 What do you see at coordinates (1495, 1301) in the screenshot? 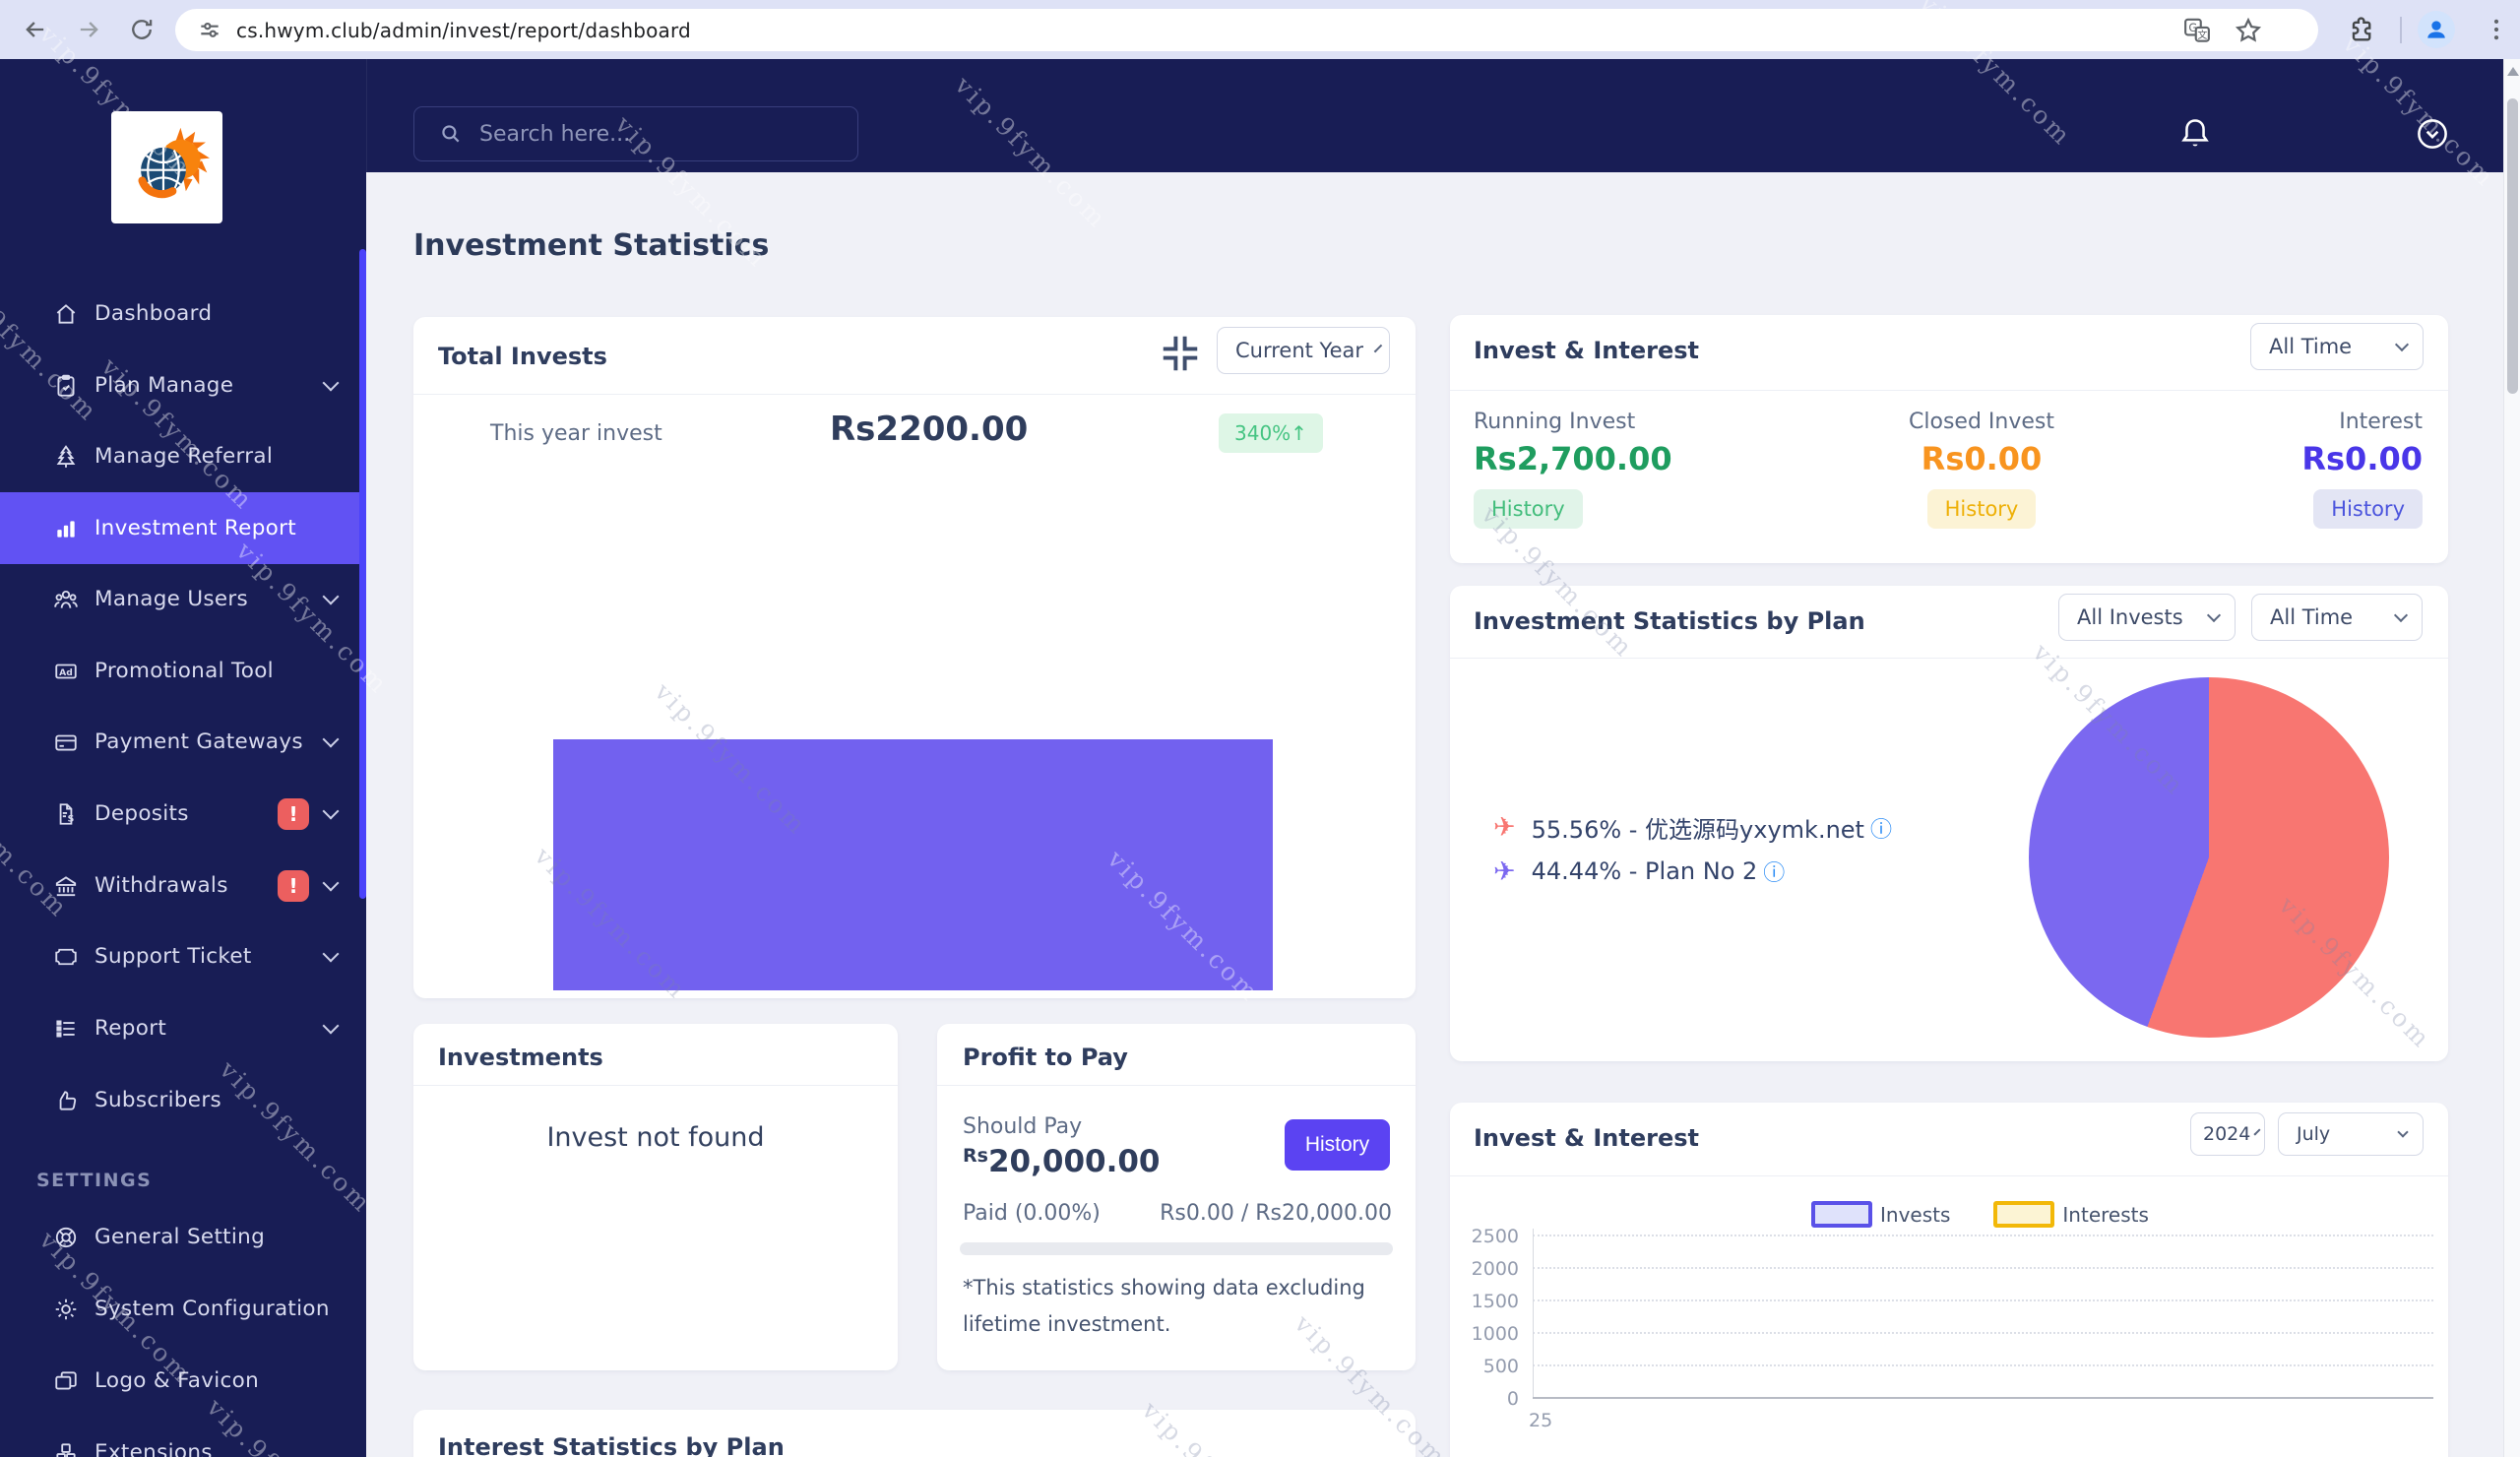
I see `y-tick: 1500` at bounding box center [1495, 1301].